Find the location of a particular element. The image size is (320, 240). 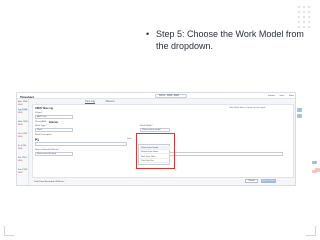

project-select: ABCS Ltd is located at coordinates (54, 117).